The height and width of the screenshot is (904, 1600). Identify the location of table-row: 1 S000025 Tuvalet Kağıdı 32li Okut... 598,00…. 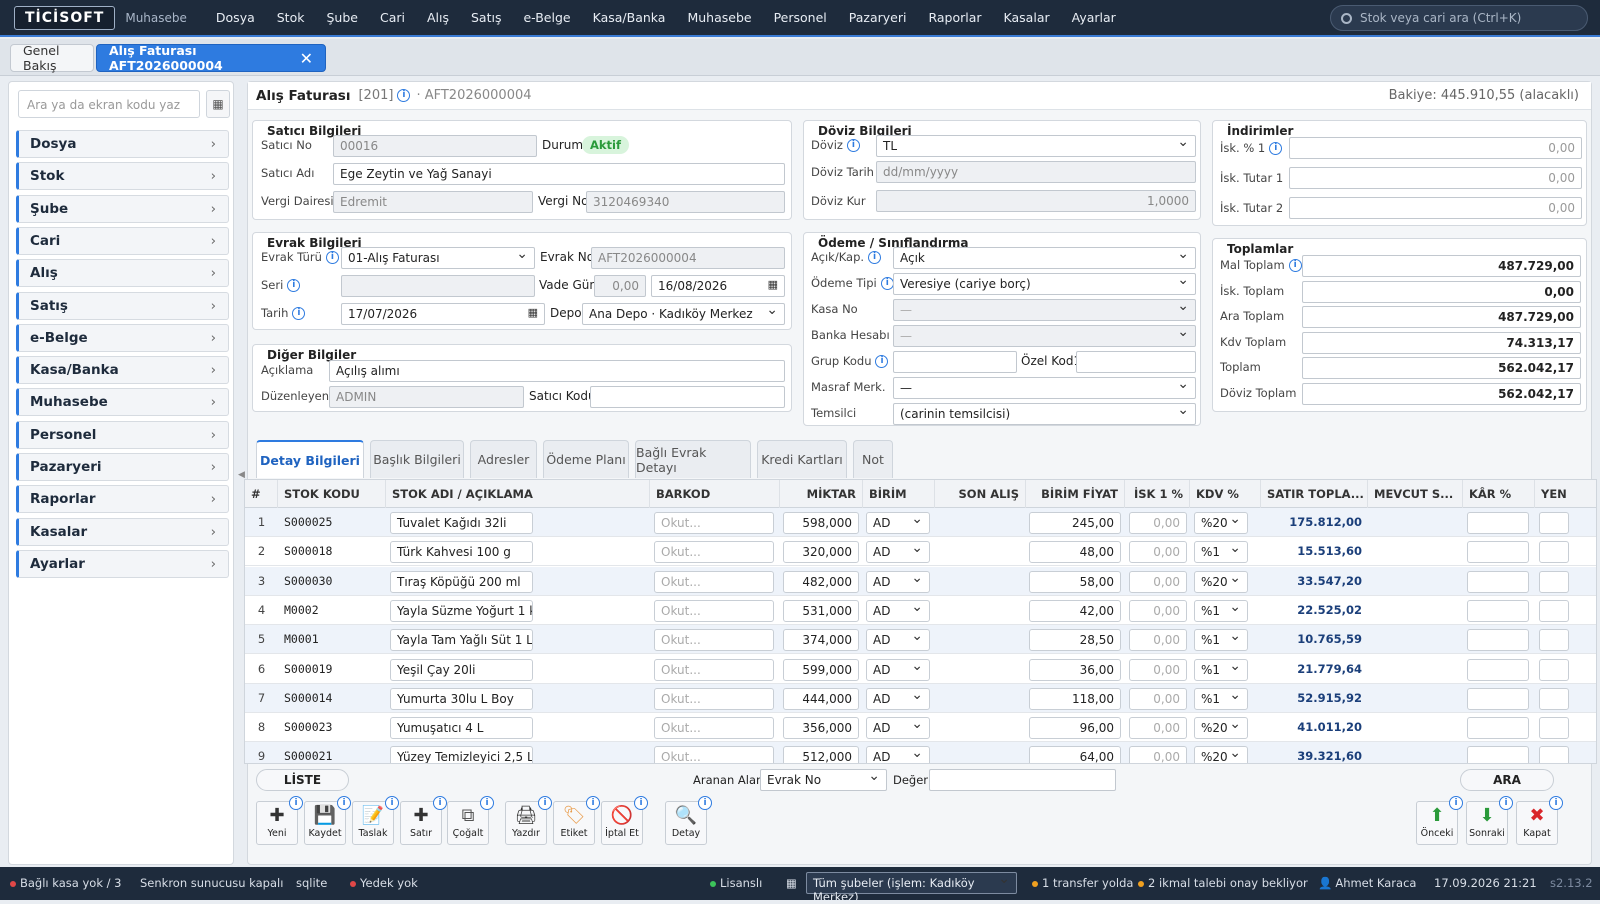
(920, 522).